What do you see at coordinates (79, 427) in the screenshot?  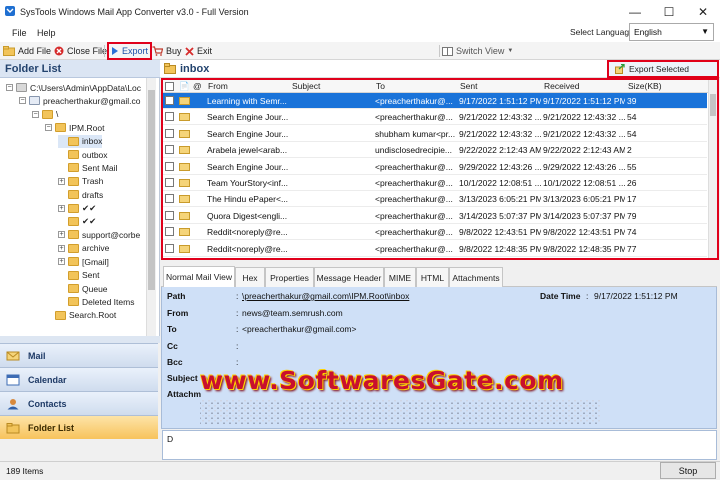 I see `nav-folder-list-button: Folder List` at bounding box center [79, 427].